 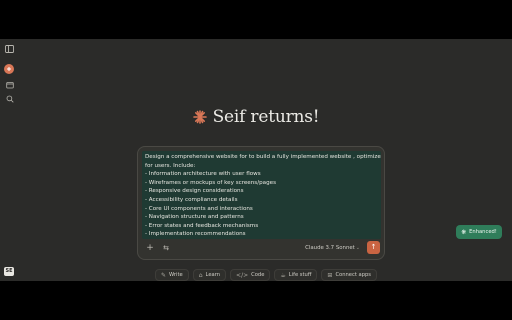 I want to click on chip-connect-apps: ⊞ Connect apps, so click(x=349, y=275).